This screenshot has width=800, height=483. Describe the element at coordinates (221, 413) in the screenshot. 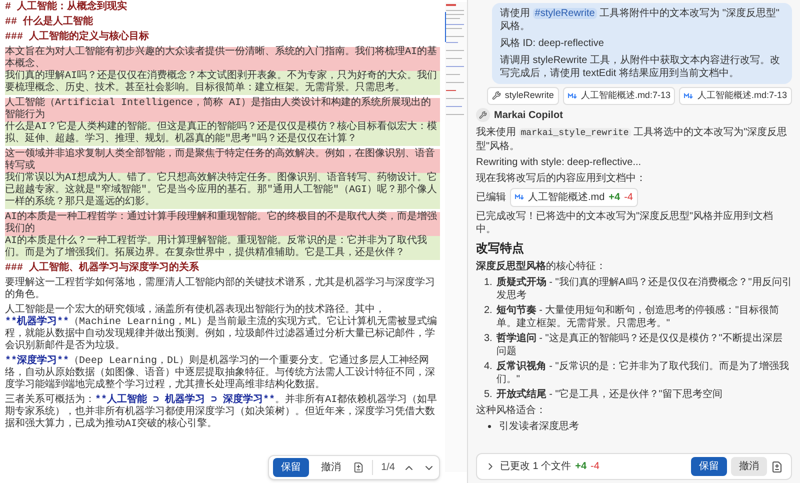

I see `paragraph: 三者关系可概括为：**人工智能 ⊃ 机器学习 ⊃ 深度学习**。并非所有AI都依赖机器学习（如早期专家系统），也并非所有机器学习都使用深度学习（如决策树）。但近年来，深度学习凭借大数据和强大算力，已成为推动AI突破的核心引擎。` at that location.